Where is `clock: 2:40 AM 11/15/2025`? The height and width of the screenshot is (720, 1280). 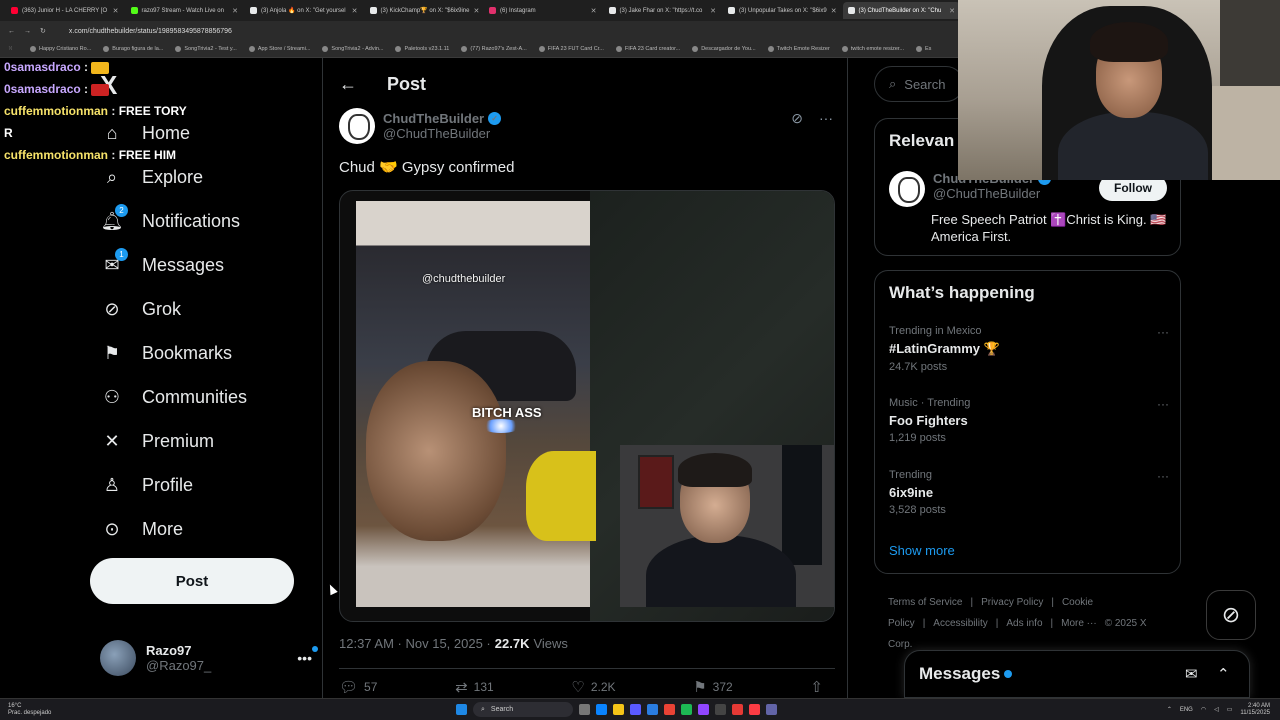 clock: 2:40 AM 11/15/2025 is located at coordinates (1255, 710).